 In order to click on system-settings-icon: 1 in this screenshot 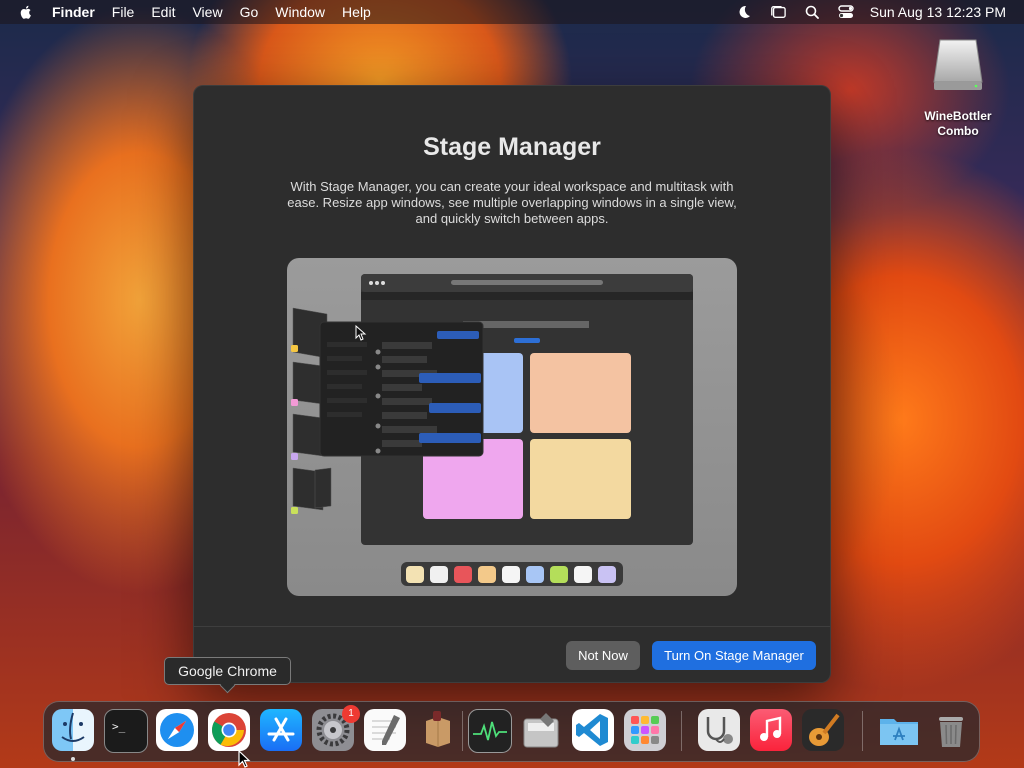, I will do `click(336, 728)`.